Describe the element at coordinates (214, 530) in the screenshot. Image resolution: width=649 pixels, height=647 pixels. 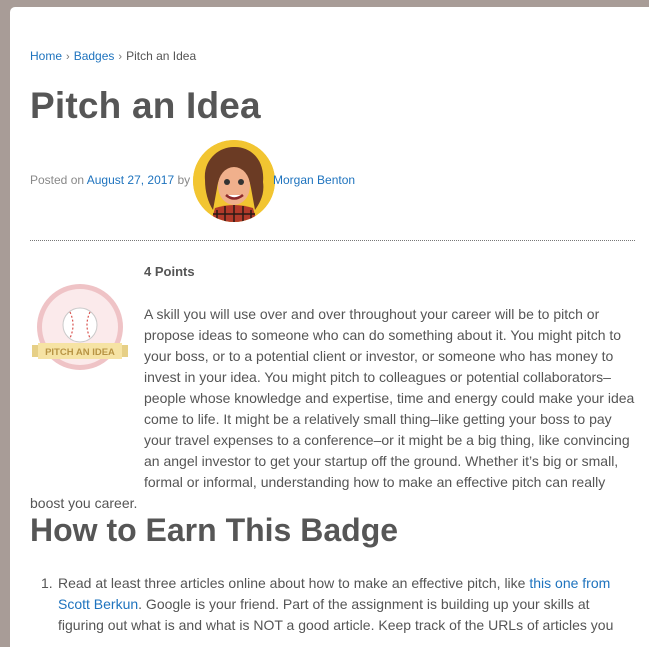
I see `section-title: How to Earn This Badge` at that location.